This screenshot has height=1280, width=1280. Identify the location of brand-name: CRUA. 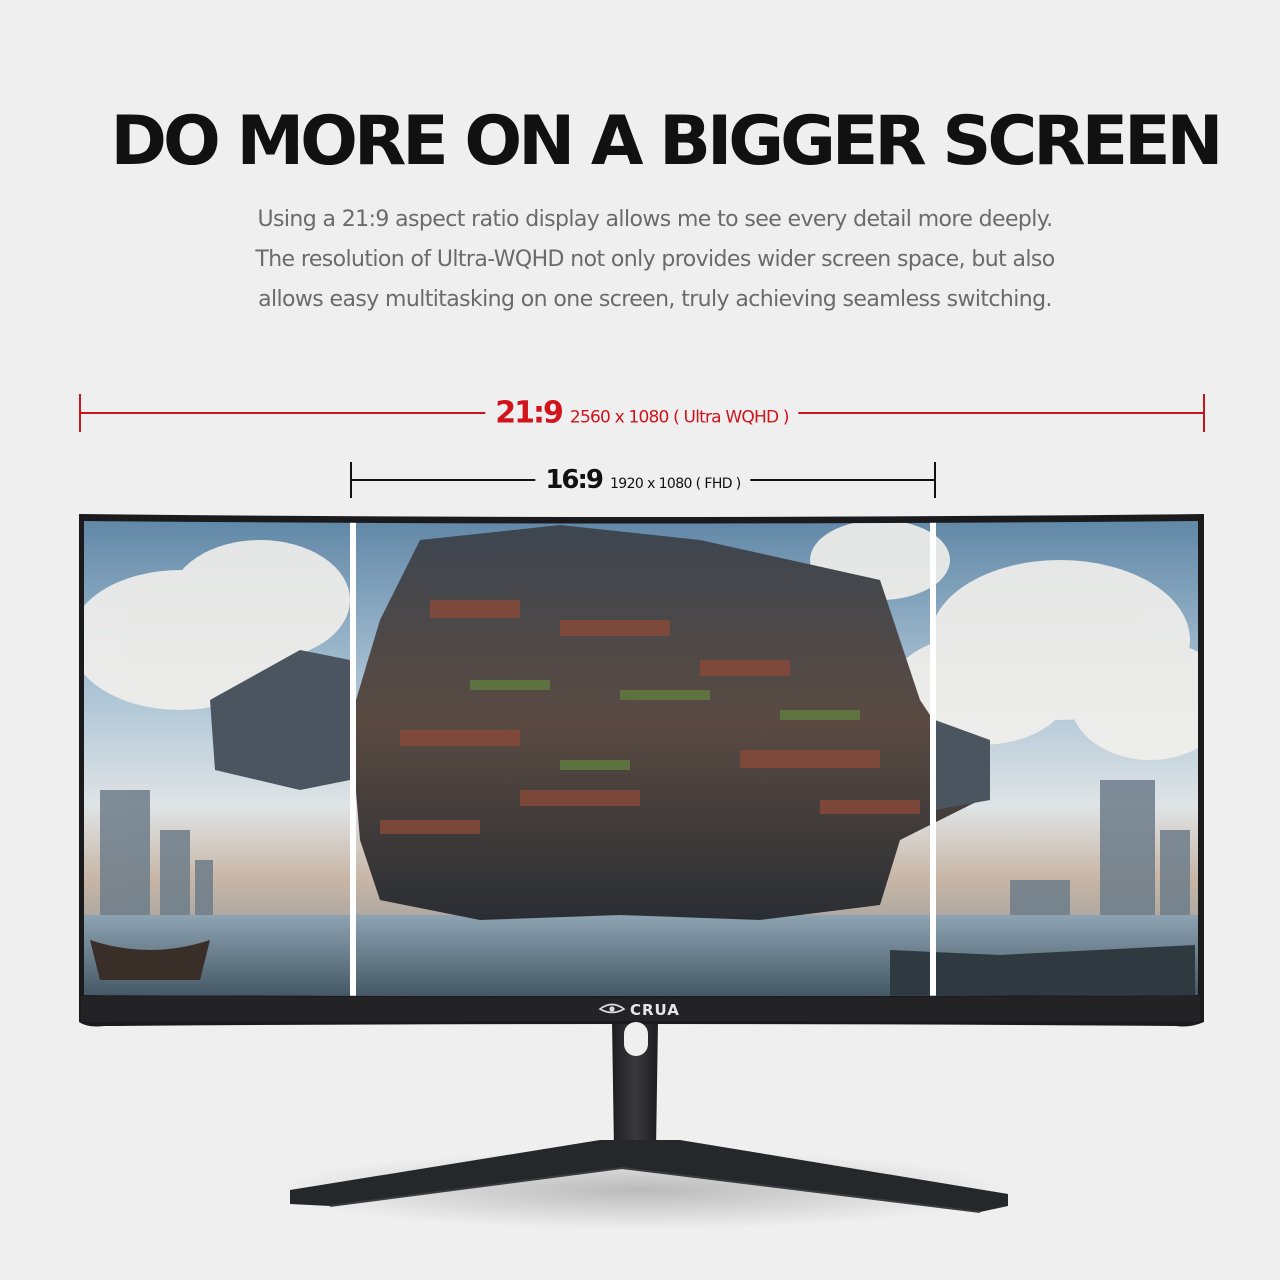
(655, 1010).